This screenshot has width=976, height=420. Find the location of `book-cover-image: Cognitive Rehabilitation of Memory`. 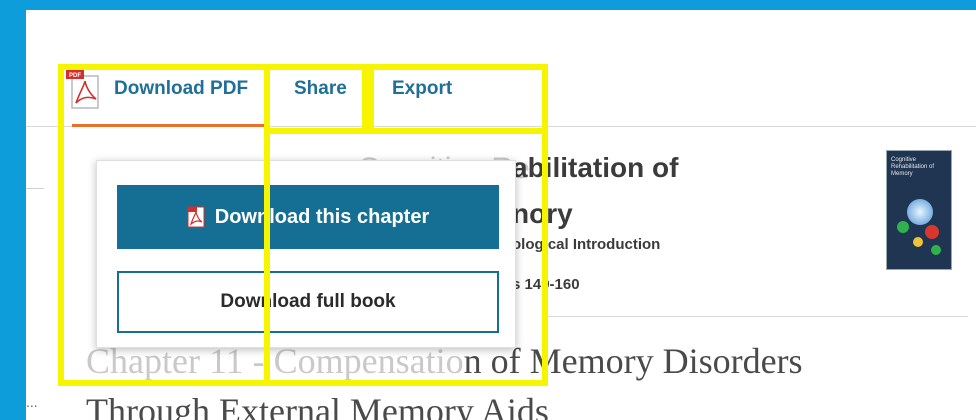

book-cover-image: Cognitive Rehabilitation of Memory is located at coordinates (919, 210).